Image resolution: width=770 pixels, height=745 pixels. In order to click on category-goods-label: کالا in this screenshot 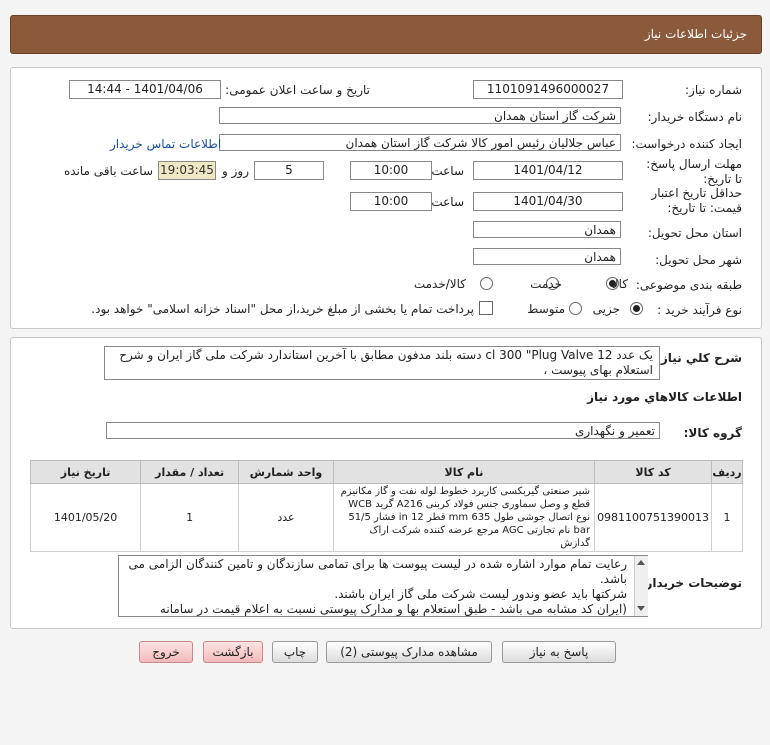, I will do `click(619, 284)`.